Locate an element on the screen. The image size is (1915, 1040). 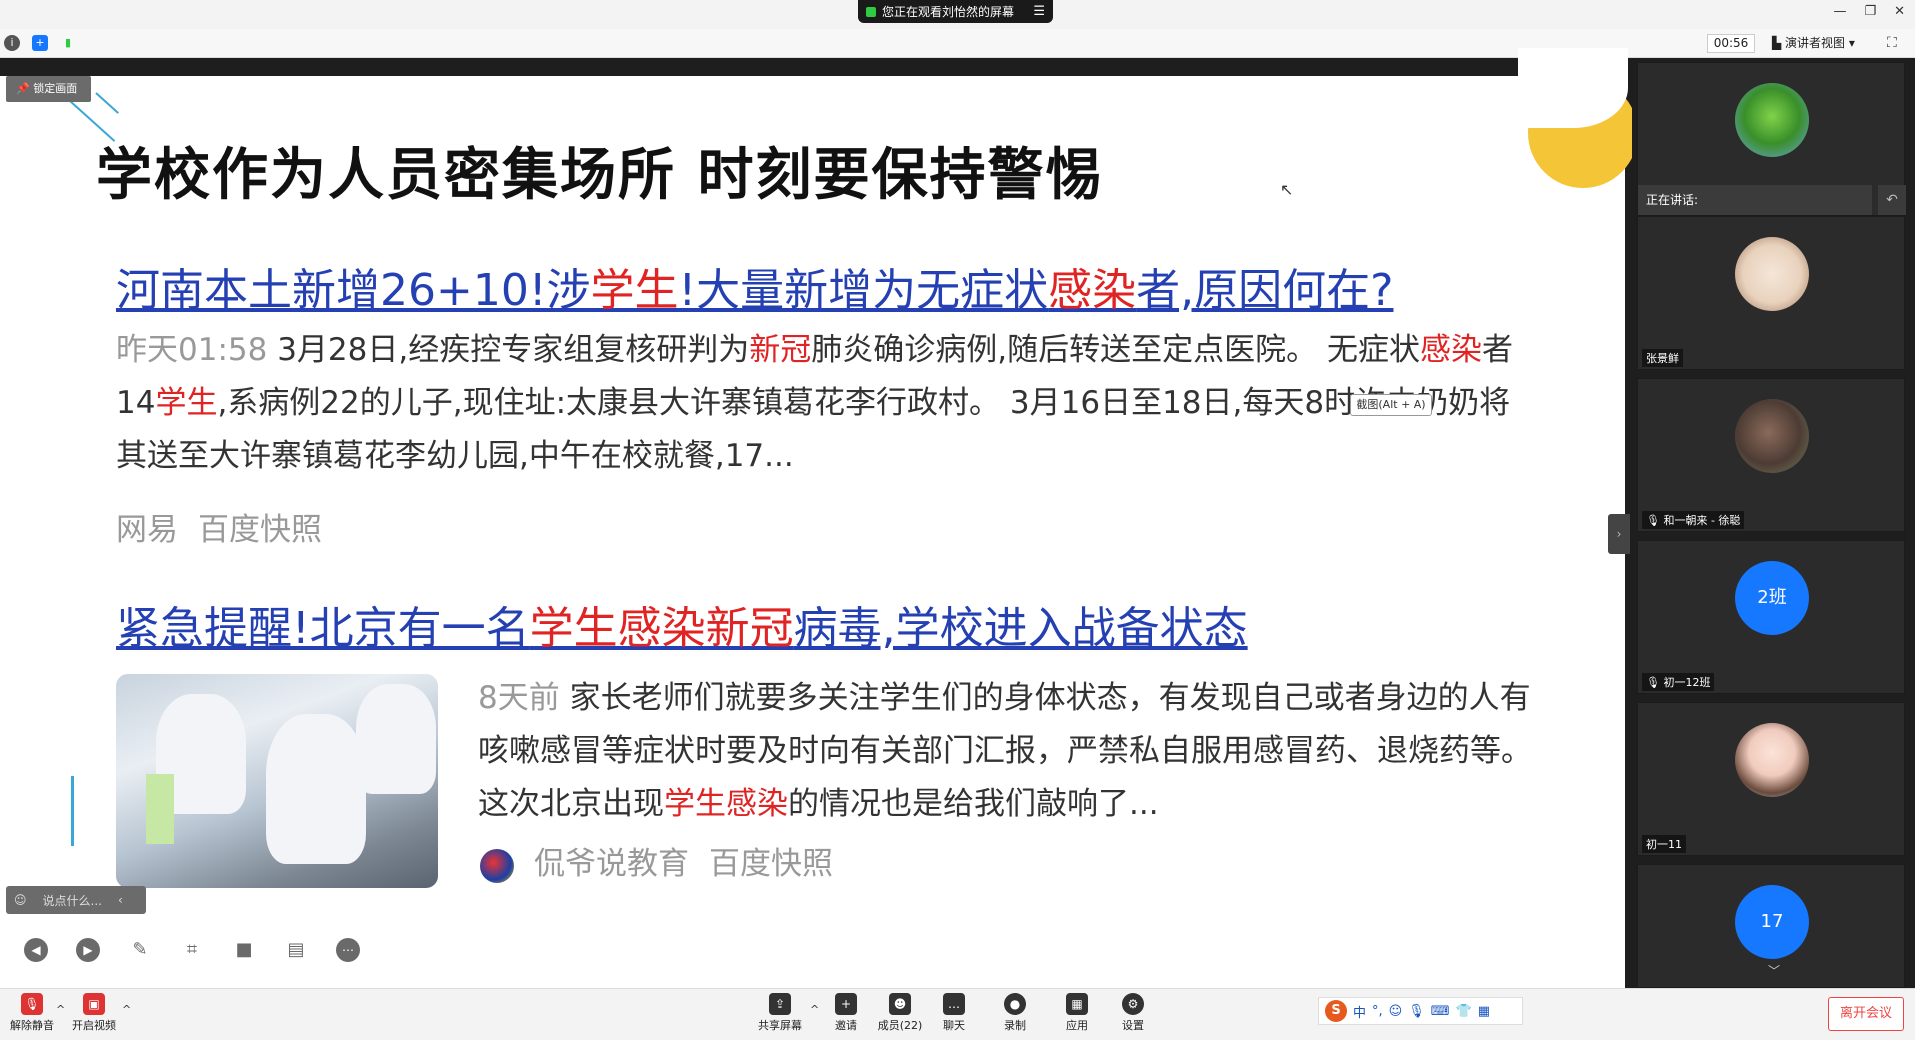
voice-input-icon: 🎙 is located at coordinates (1416, 1011).